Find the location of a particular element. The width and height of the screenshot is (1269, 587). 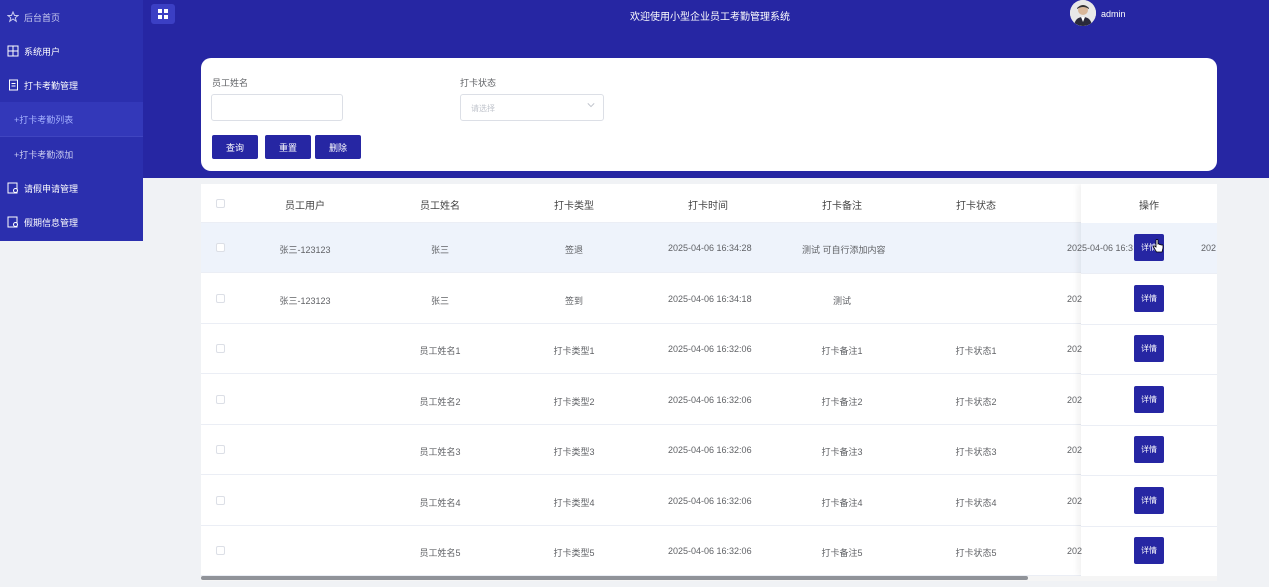

table-cell: 打卡类型4 is located at coordinates (574, 502).